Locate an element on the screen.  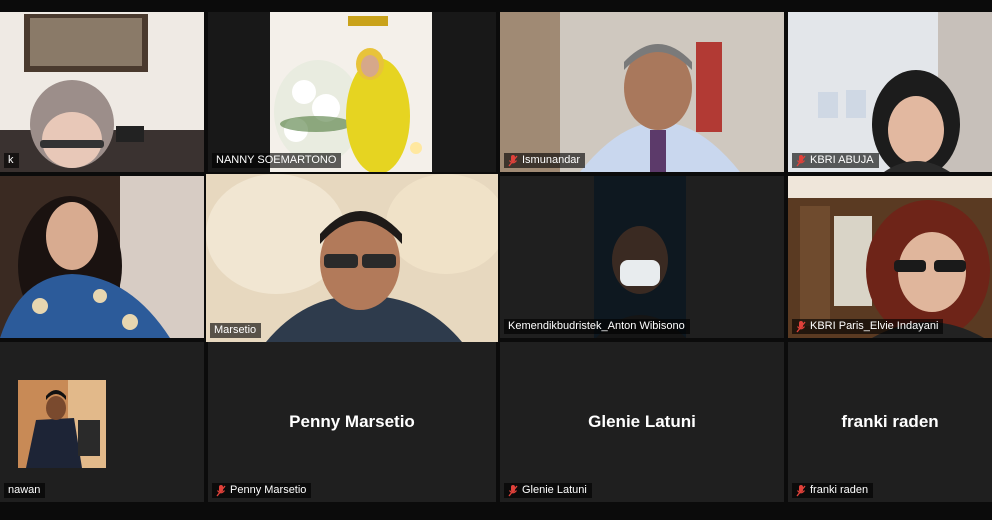
participant-display-name: Glenie Latuni is located at coordinates (642, 421).